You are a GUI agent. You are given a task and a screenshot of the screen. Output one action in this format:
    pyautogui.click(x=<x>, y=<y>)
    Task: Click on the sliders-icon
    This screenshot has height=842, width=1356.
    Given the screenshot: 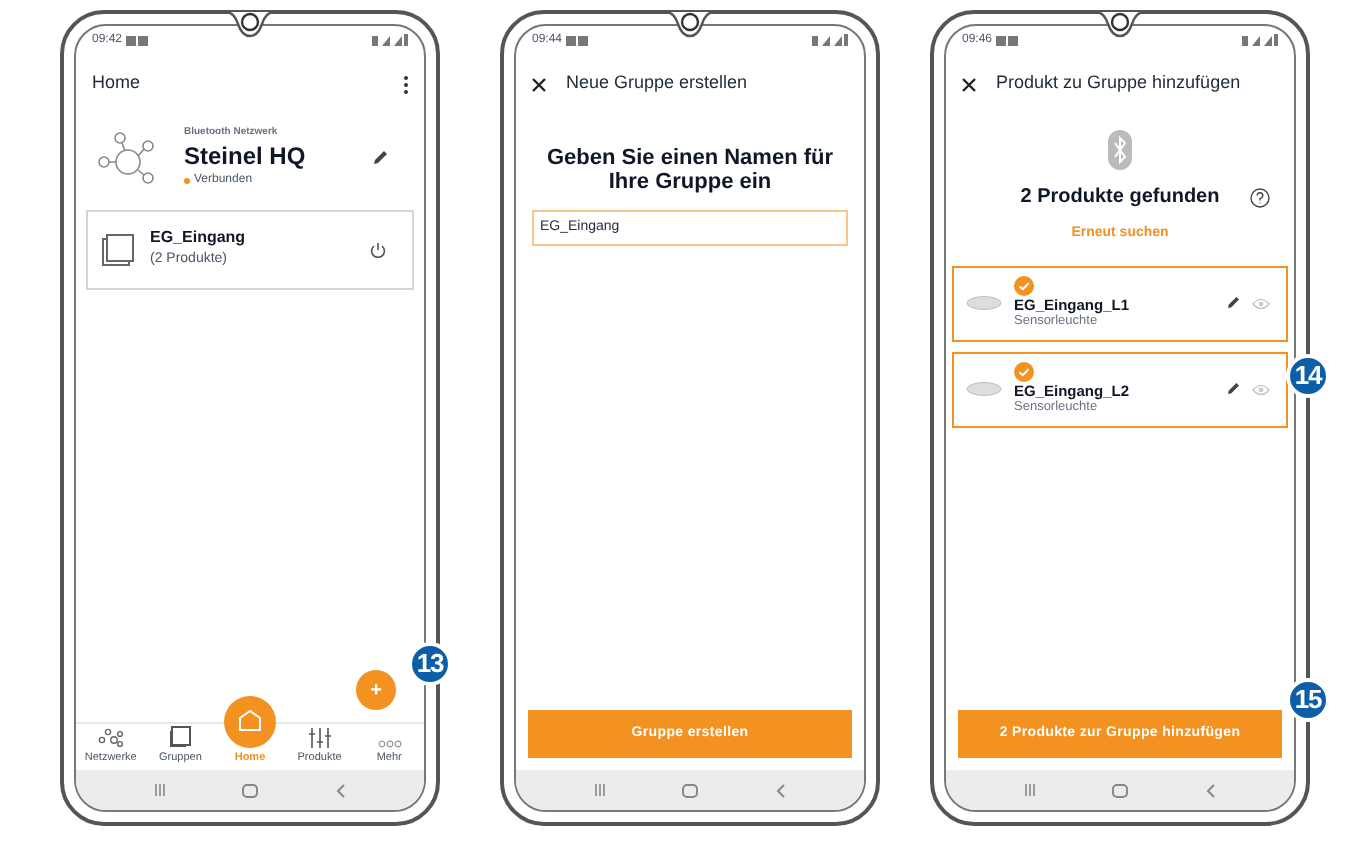 What is the action you would take?
    pyautogui.click(x=319, y=737)
    